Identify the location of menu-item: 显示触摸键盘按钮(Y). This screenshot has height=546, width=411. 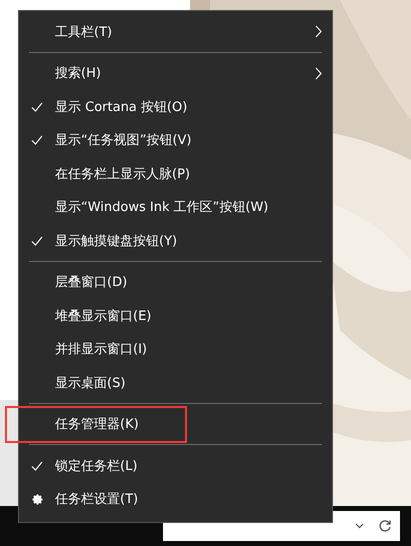
(175, 241).